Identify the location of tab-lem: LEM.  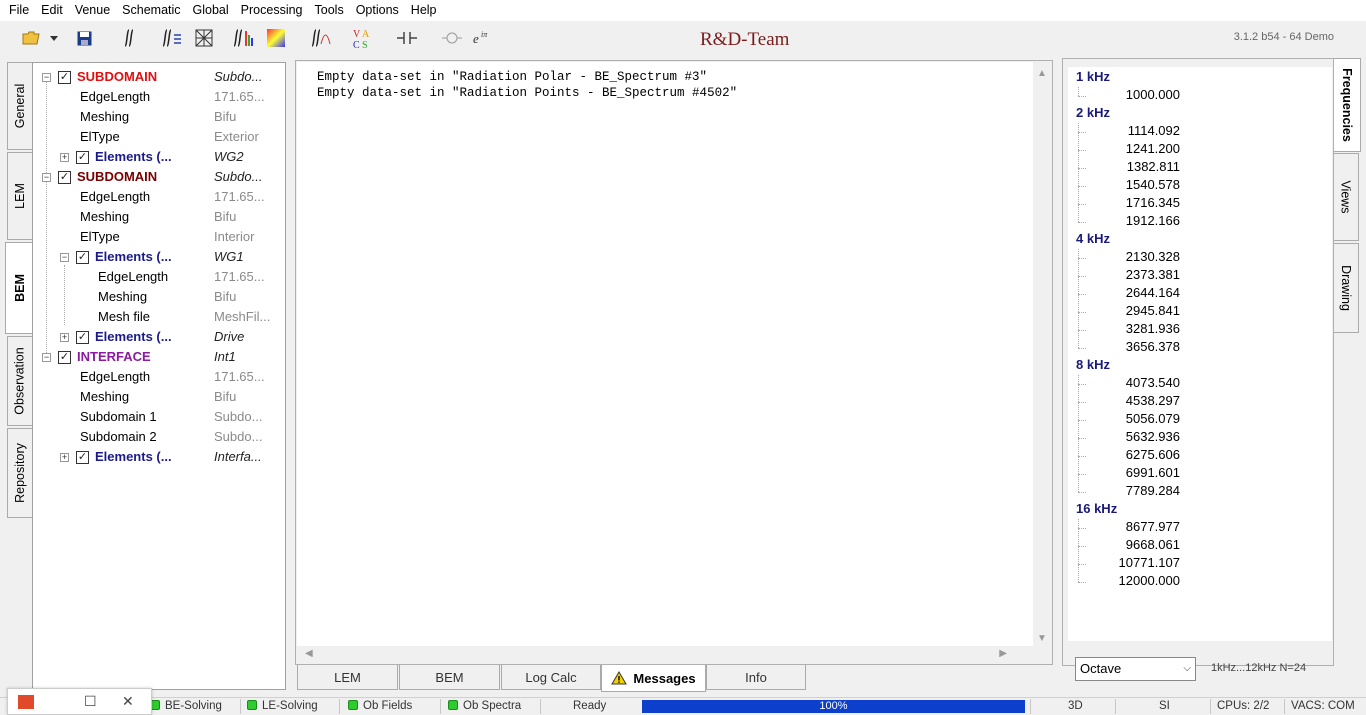
(19, 196).